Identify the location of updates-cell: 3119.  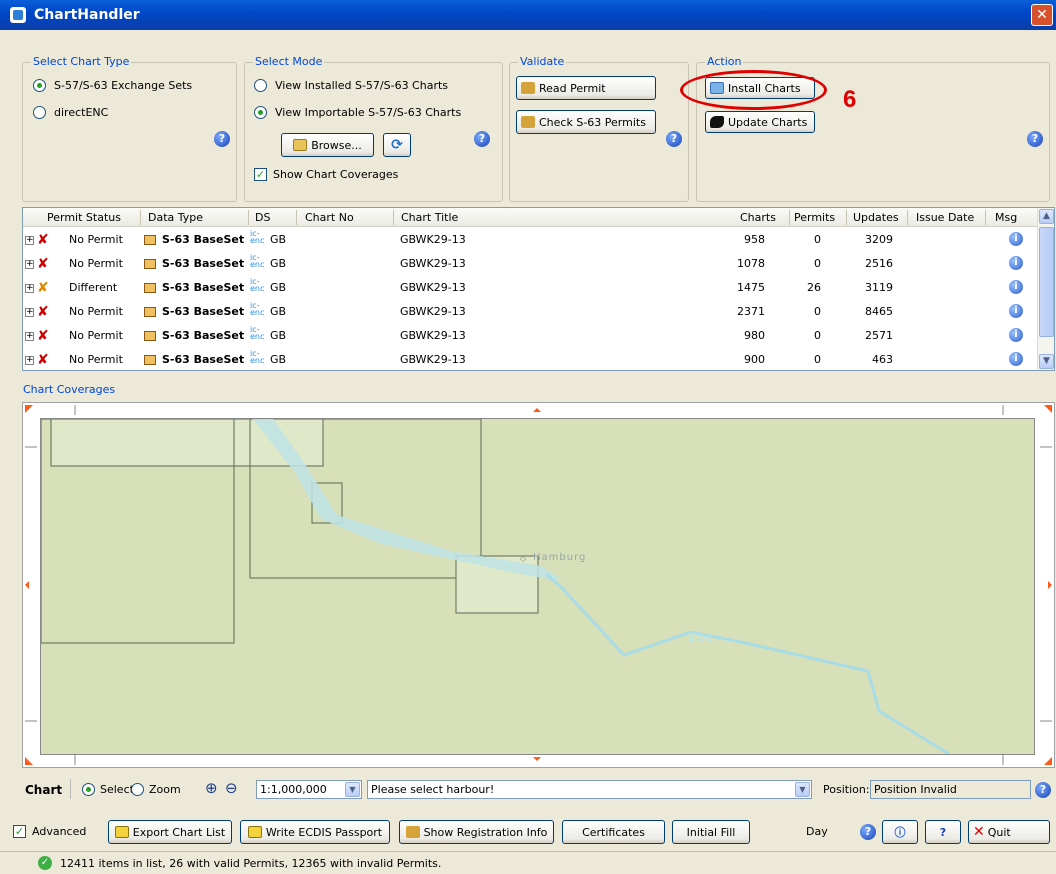
(879, 287).